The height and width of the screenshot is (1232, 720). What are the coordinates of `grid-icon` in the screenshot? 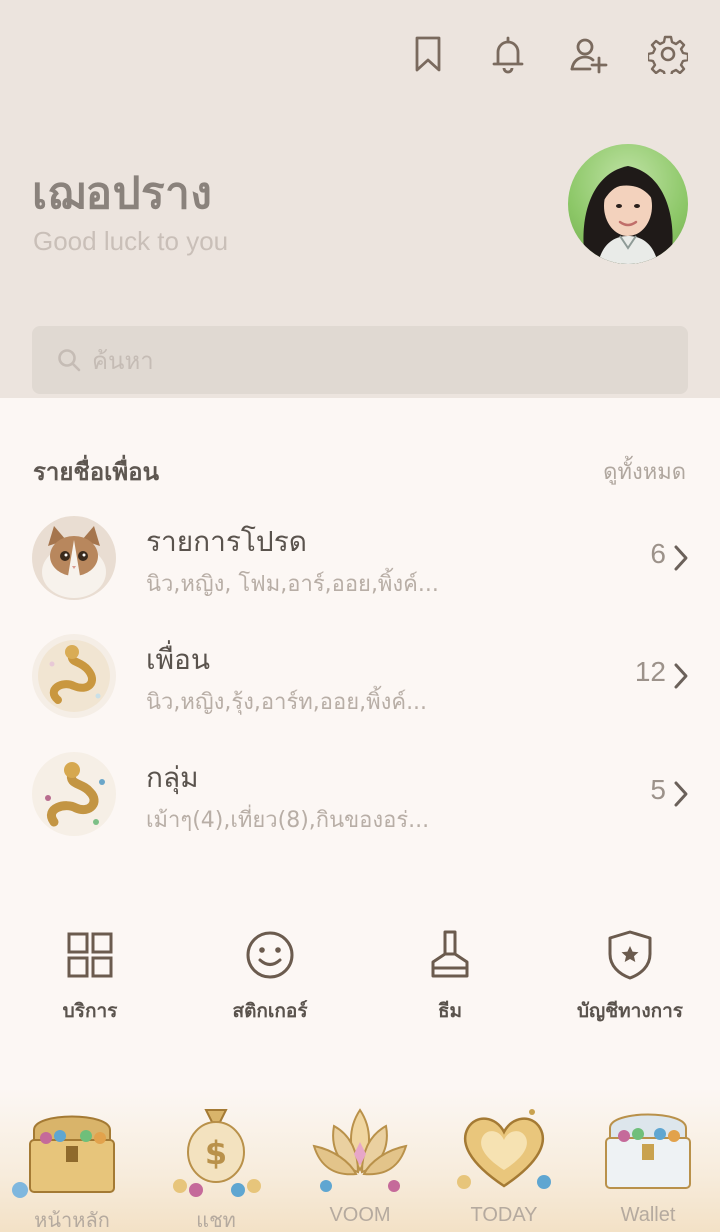 It's located at (90, 955).